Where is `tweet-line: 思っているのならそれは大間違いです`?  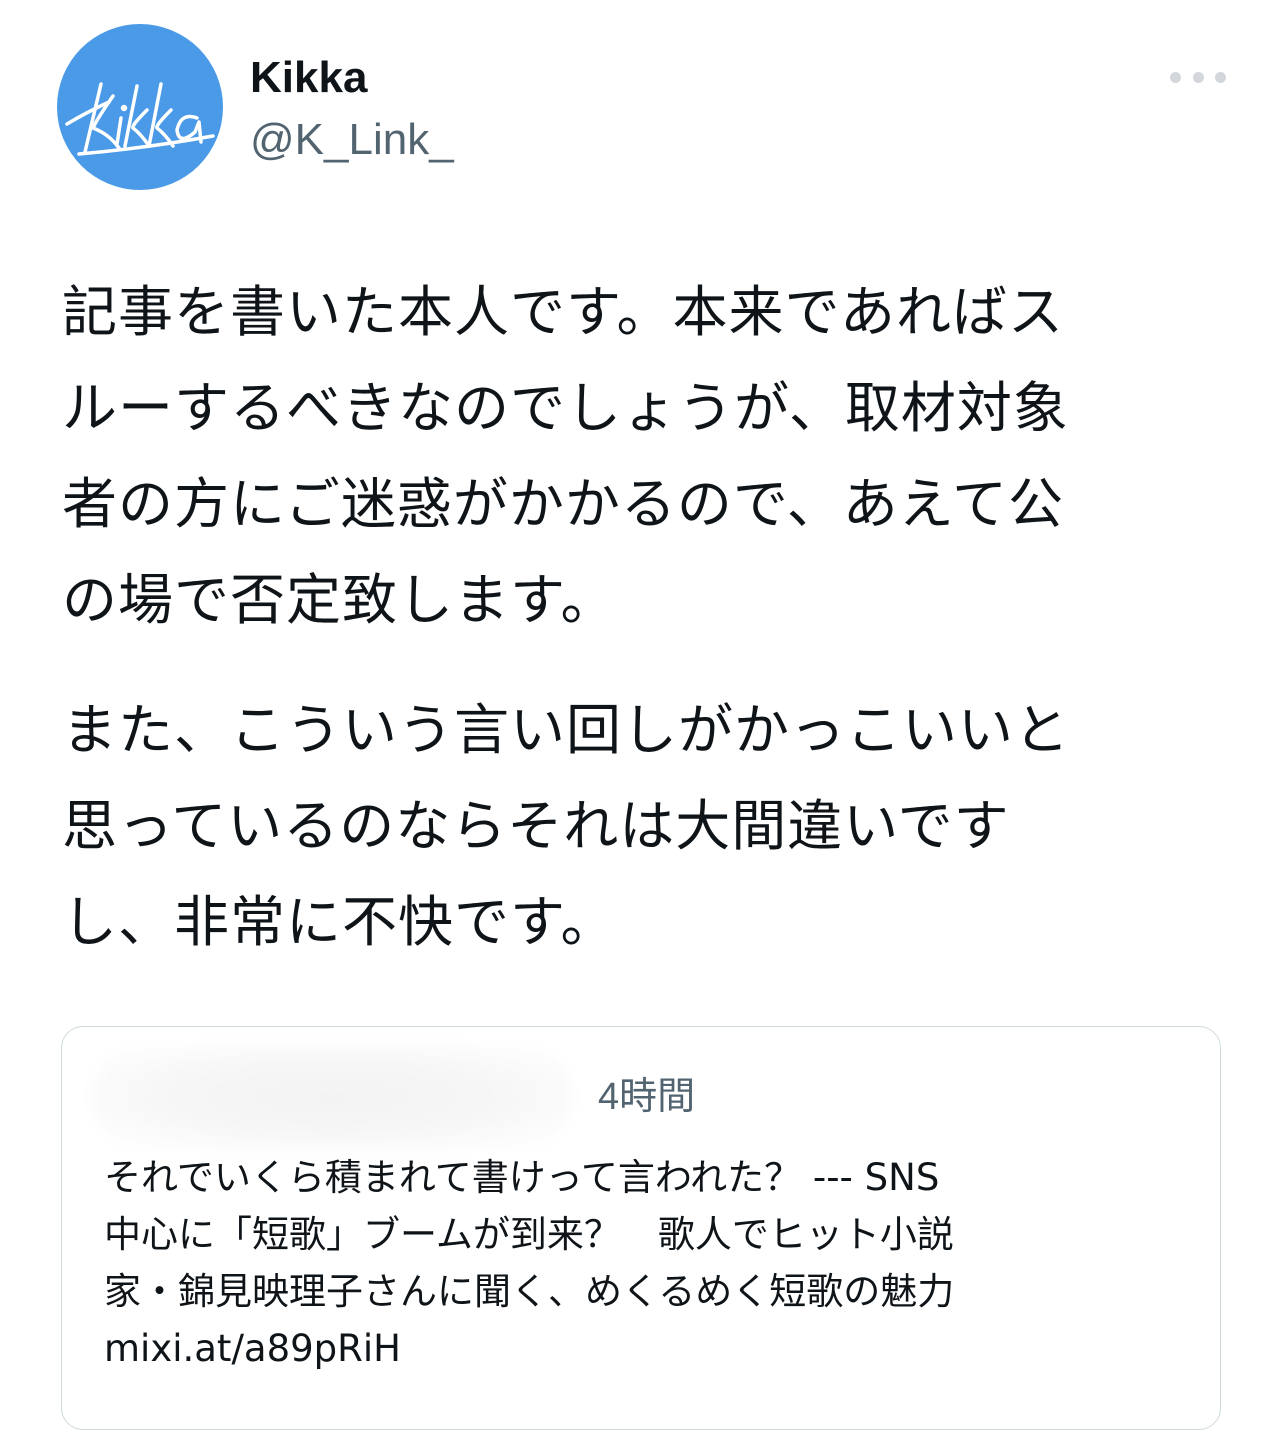 tweet-line: 思っているのならそれは大間違いです is located at coordinates (536, 826).